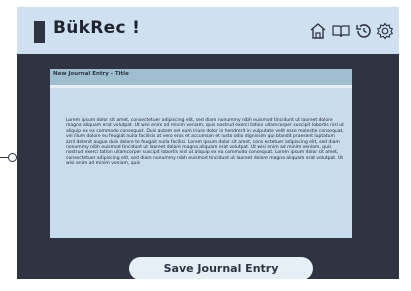  What do you see at coordinates (12, 157) in the screenshot?
I see `connector-handle` at bounding box center [12, 157].